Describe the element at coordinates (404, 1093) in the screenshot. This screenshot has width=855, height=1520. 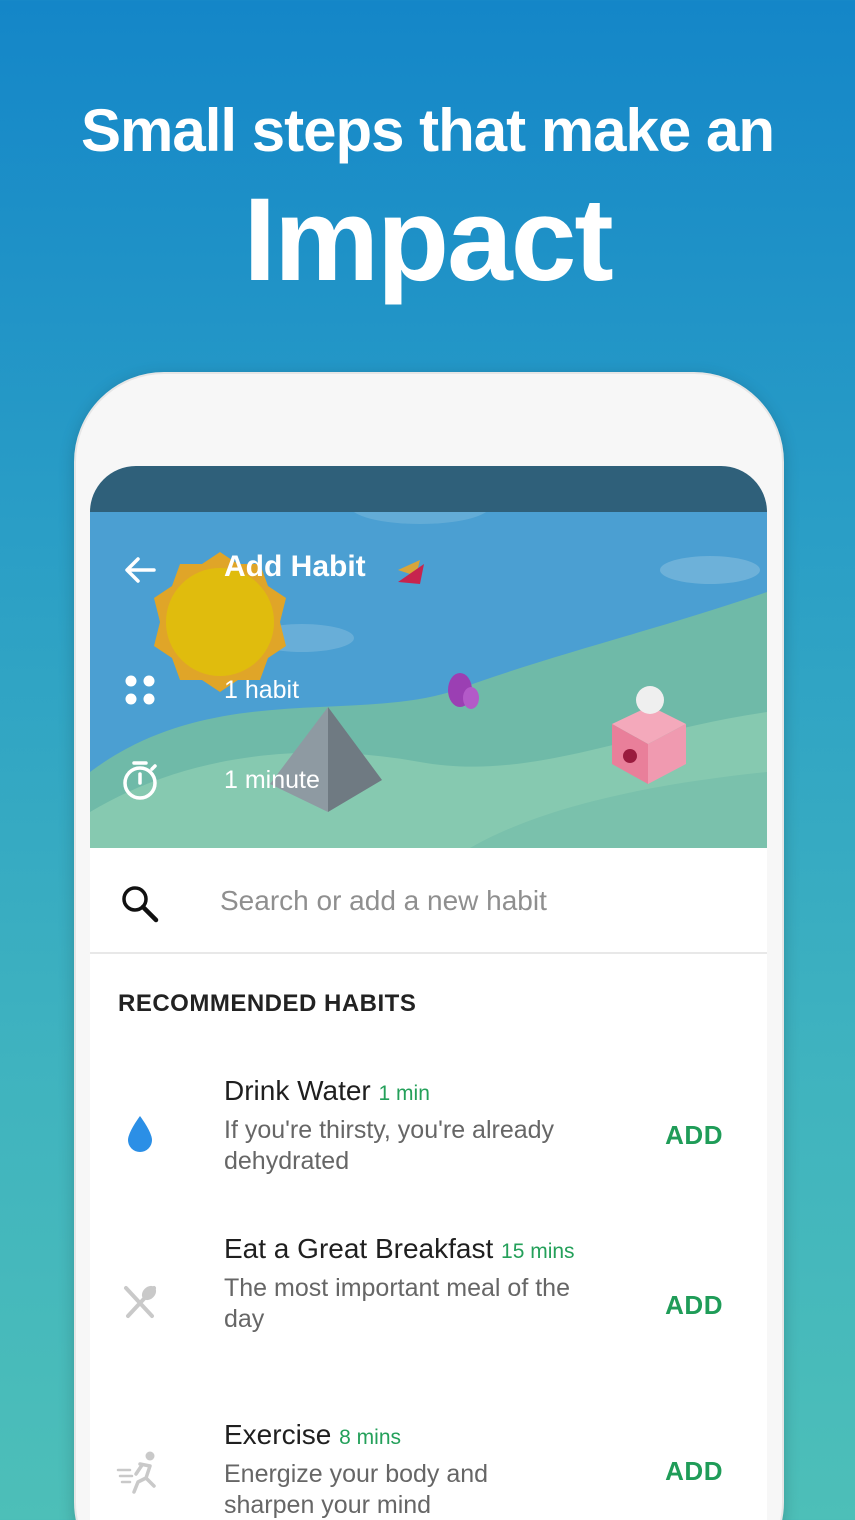
I see `habit-duration: 1 min` at that location.